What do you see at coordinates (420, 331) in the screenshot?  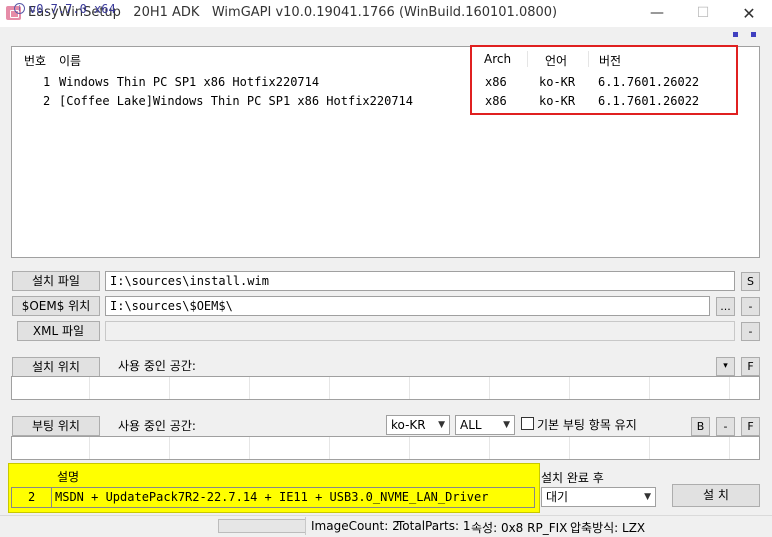 I see `xml-file-path` at bounding box center [420, 331].